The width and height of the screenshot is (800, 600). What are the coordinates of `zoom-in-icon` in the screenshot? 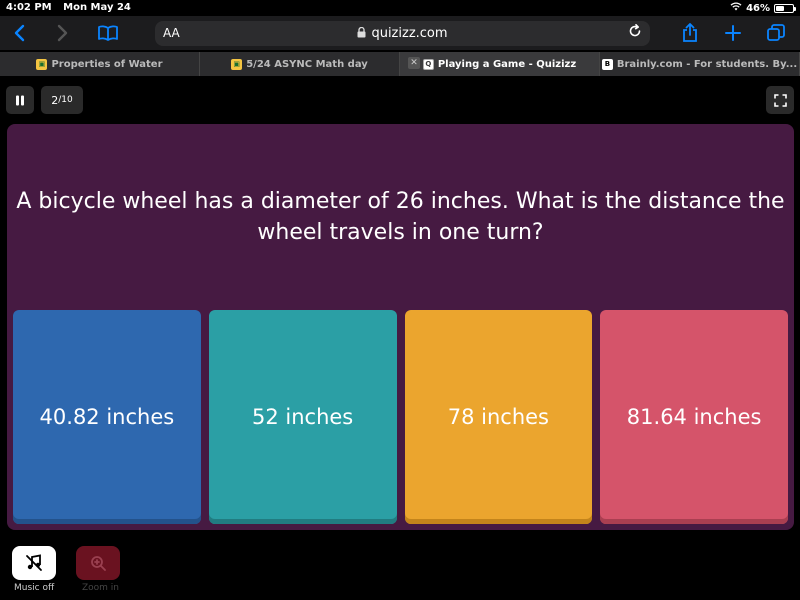 It's located at (98, 563).